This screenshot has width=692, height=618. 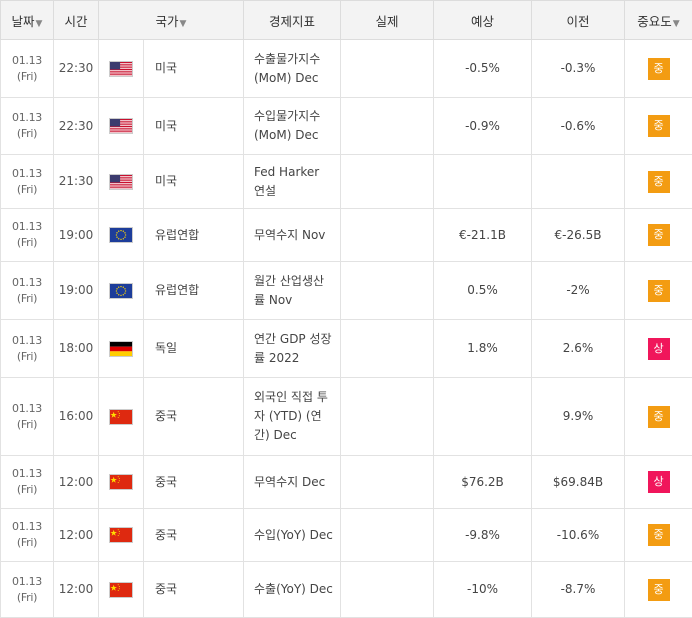 What do you see at coordinates (387, 20) in the screenshot?
I see `header-actual: 실제` at bounding box center [387, 20].